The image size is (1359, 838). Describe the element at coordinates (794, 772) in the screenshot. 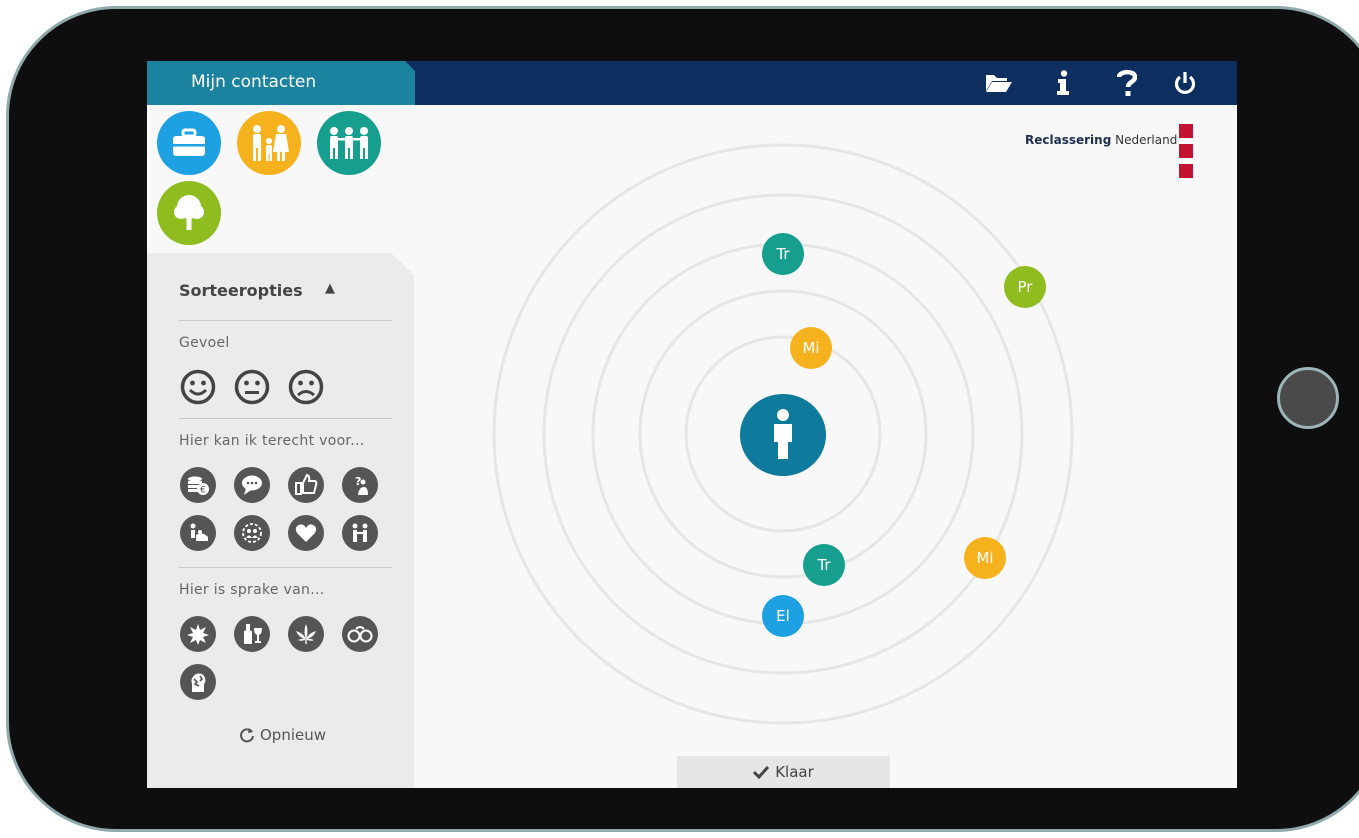

I see `done-label: Klaar` at that location.